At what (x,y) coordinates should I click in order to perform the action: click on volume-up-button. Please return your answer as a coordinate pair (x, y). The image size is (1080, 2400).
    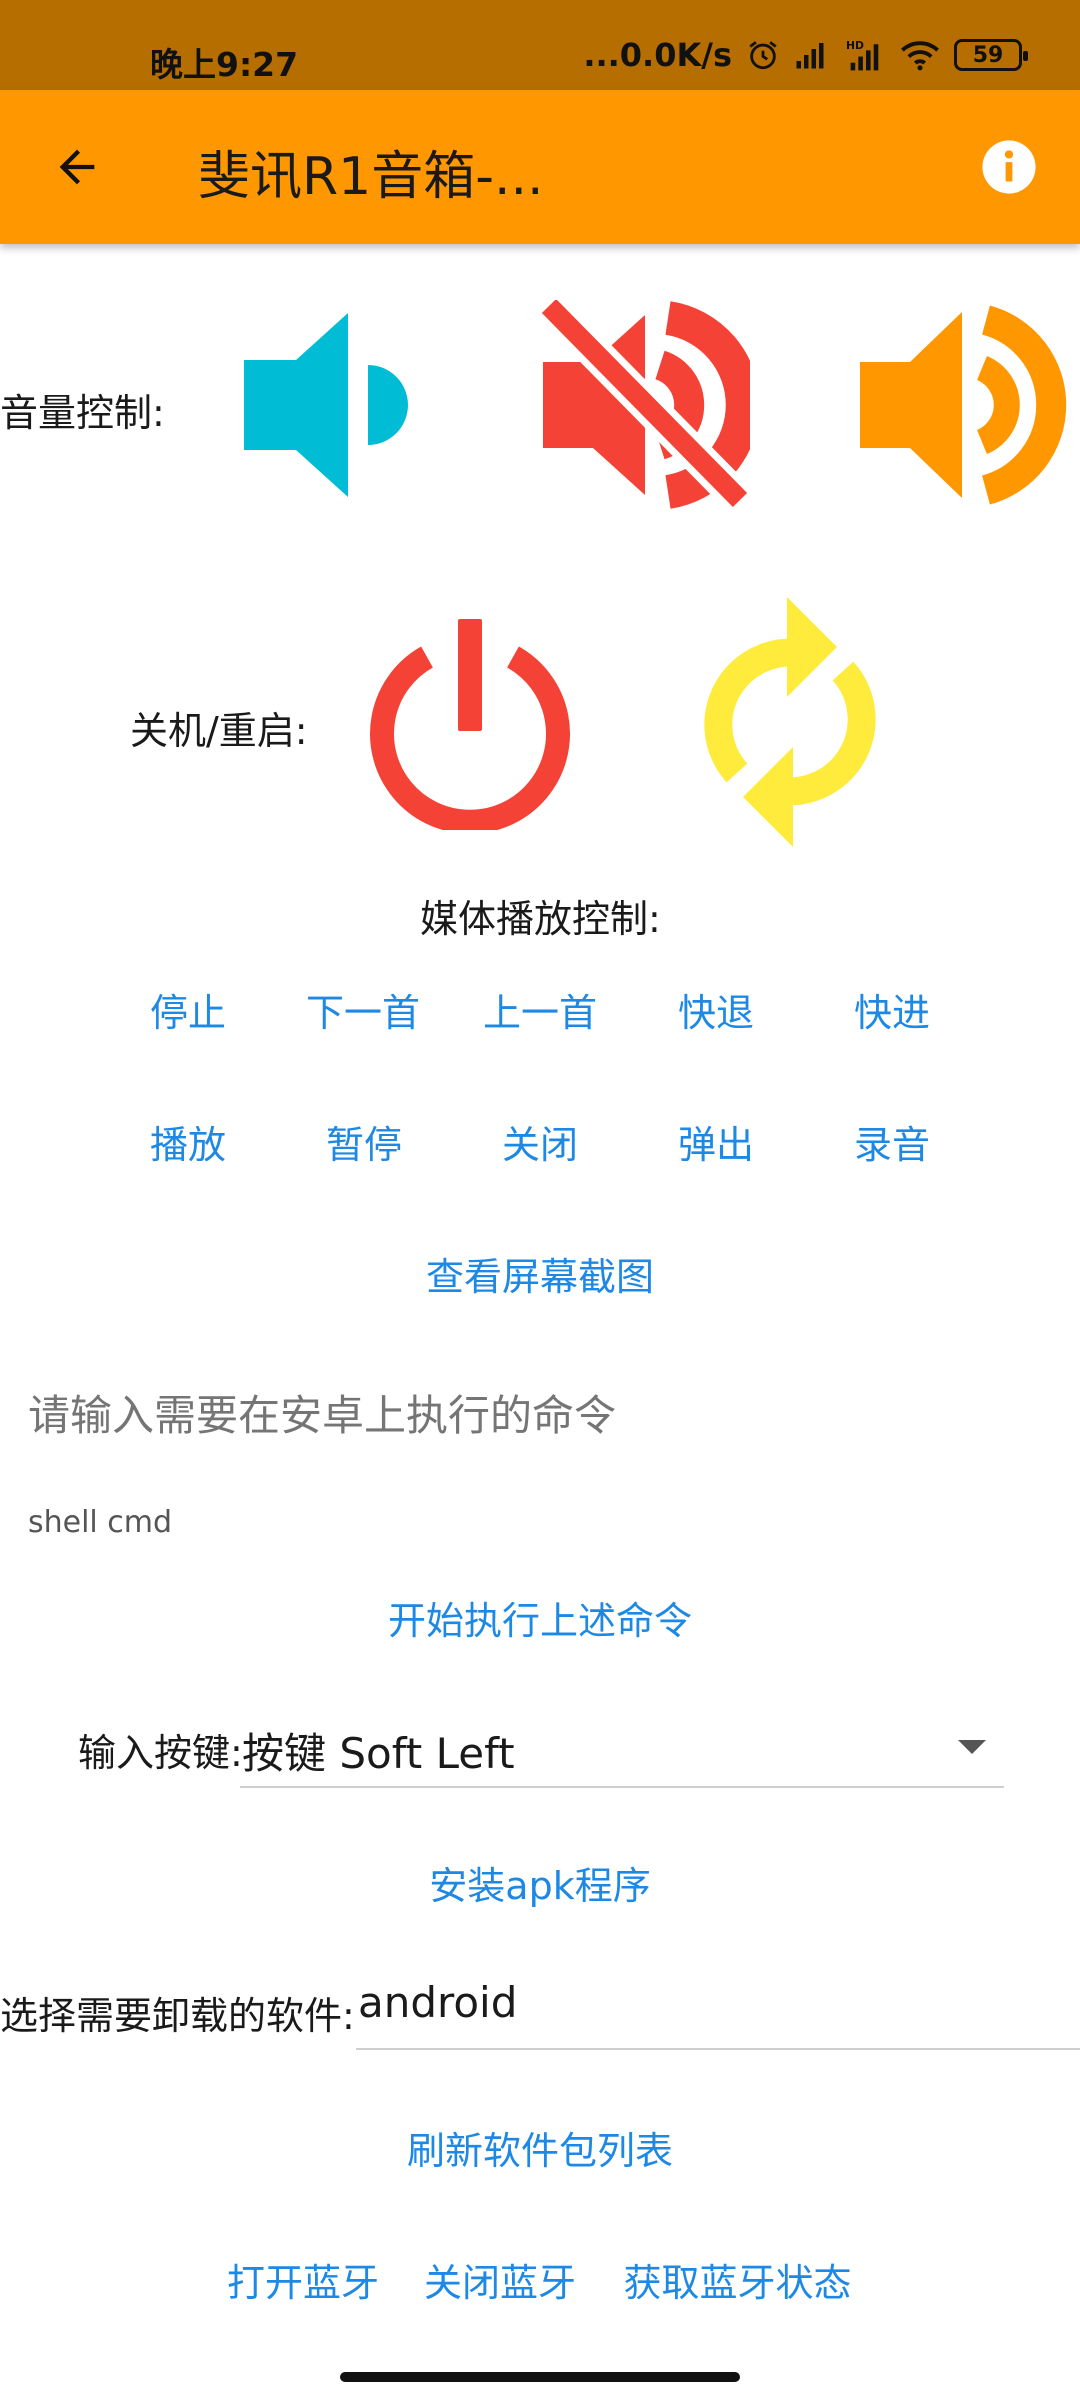
    Looking at the image, I should click on (963, 405).